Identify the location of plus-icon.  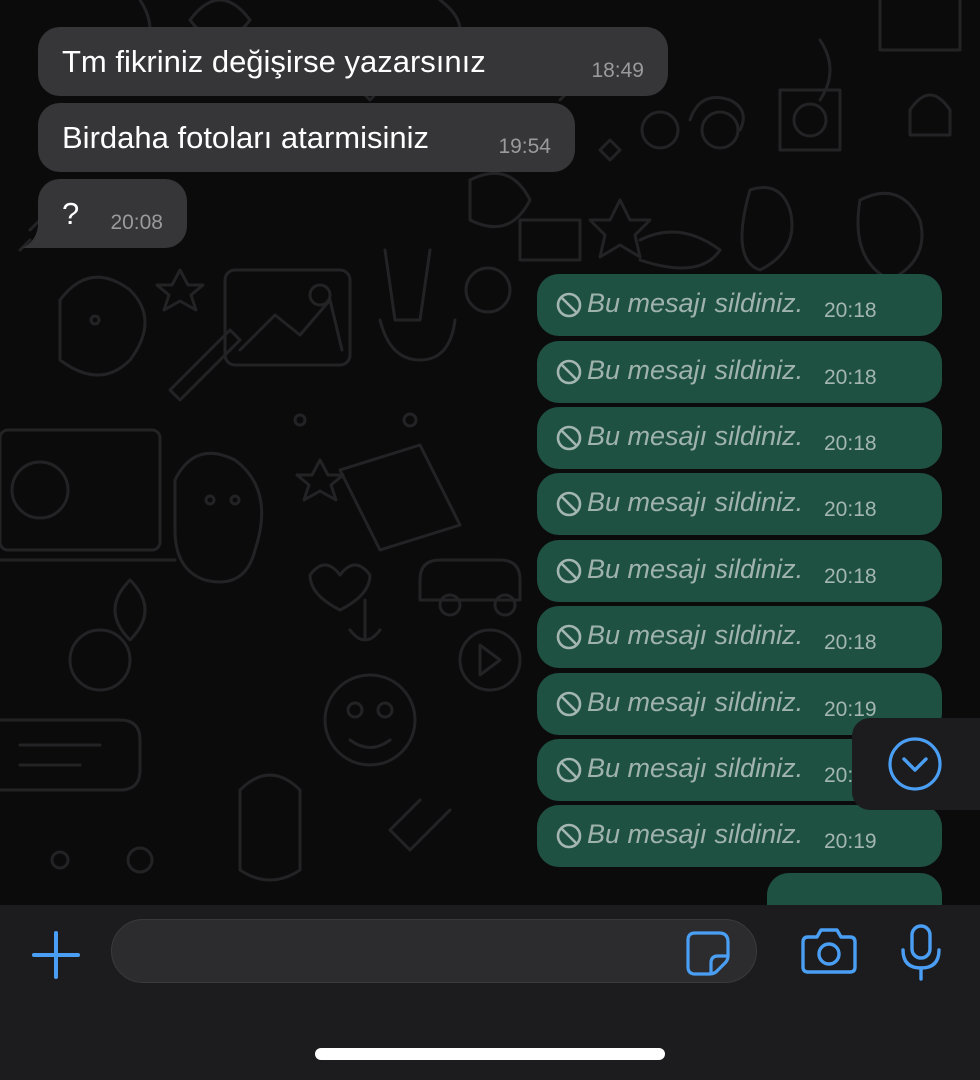
(56, 955).